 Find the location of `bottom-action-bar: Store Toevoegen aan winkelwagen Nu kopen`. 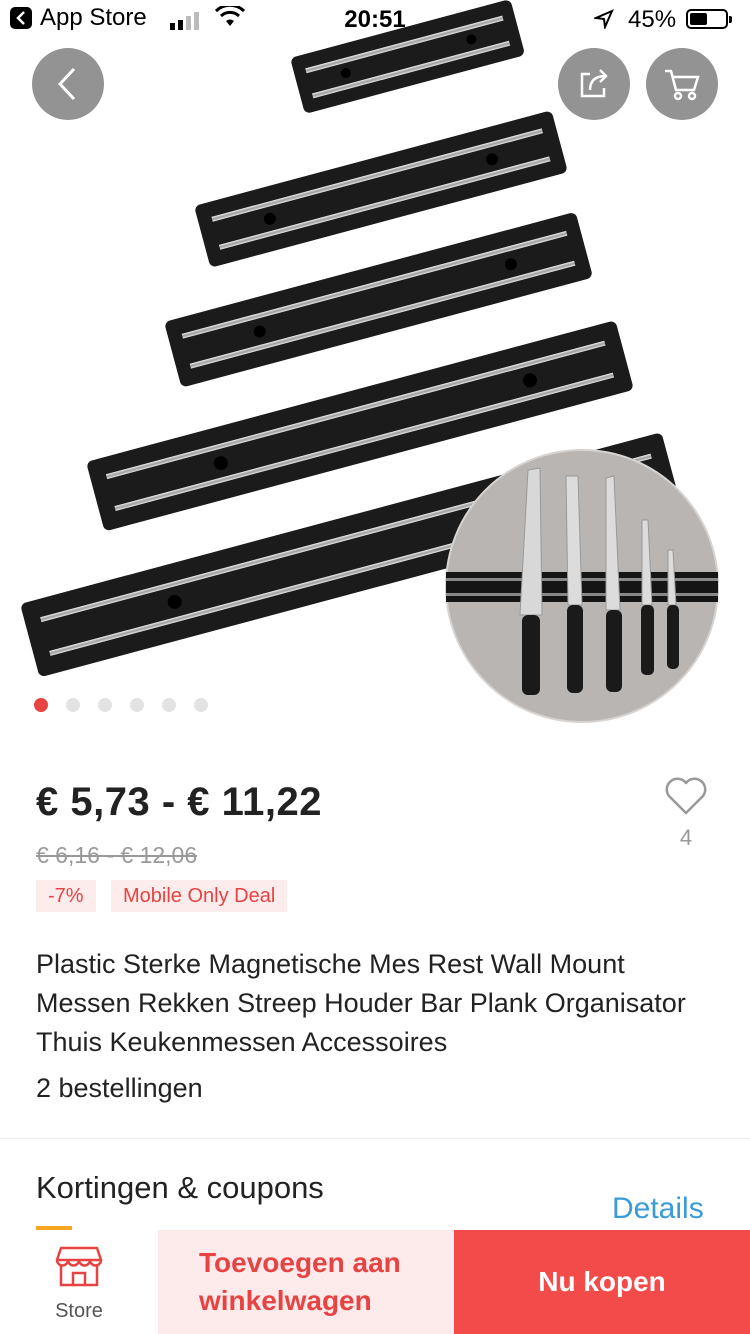

bottom-action-bar: Store Toevoegen aan winkelwagen Nu kopen is located at coordinates (375, 1282).